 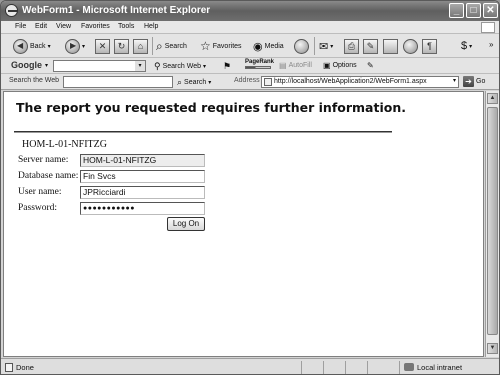 What do you see at coordinates (326, 46) in the screenshot?
I see `mail-button: ✉ ▾` at bounding box center [326, 46].